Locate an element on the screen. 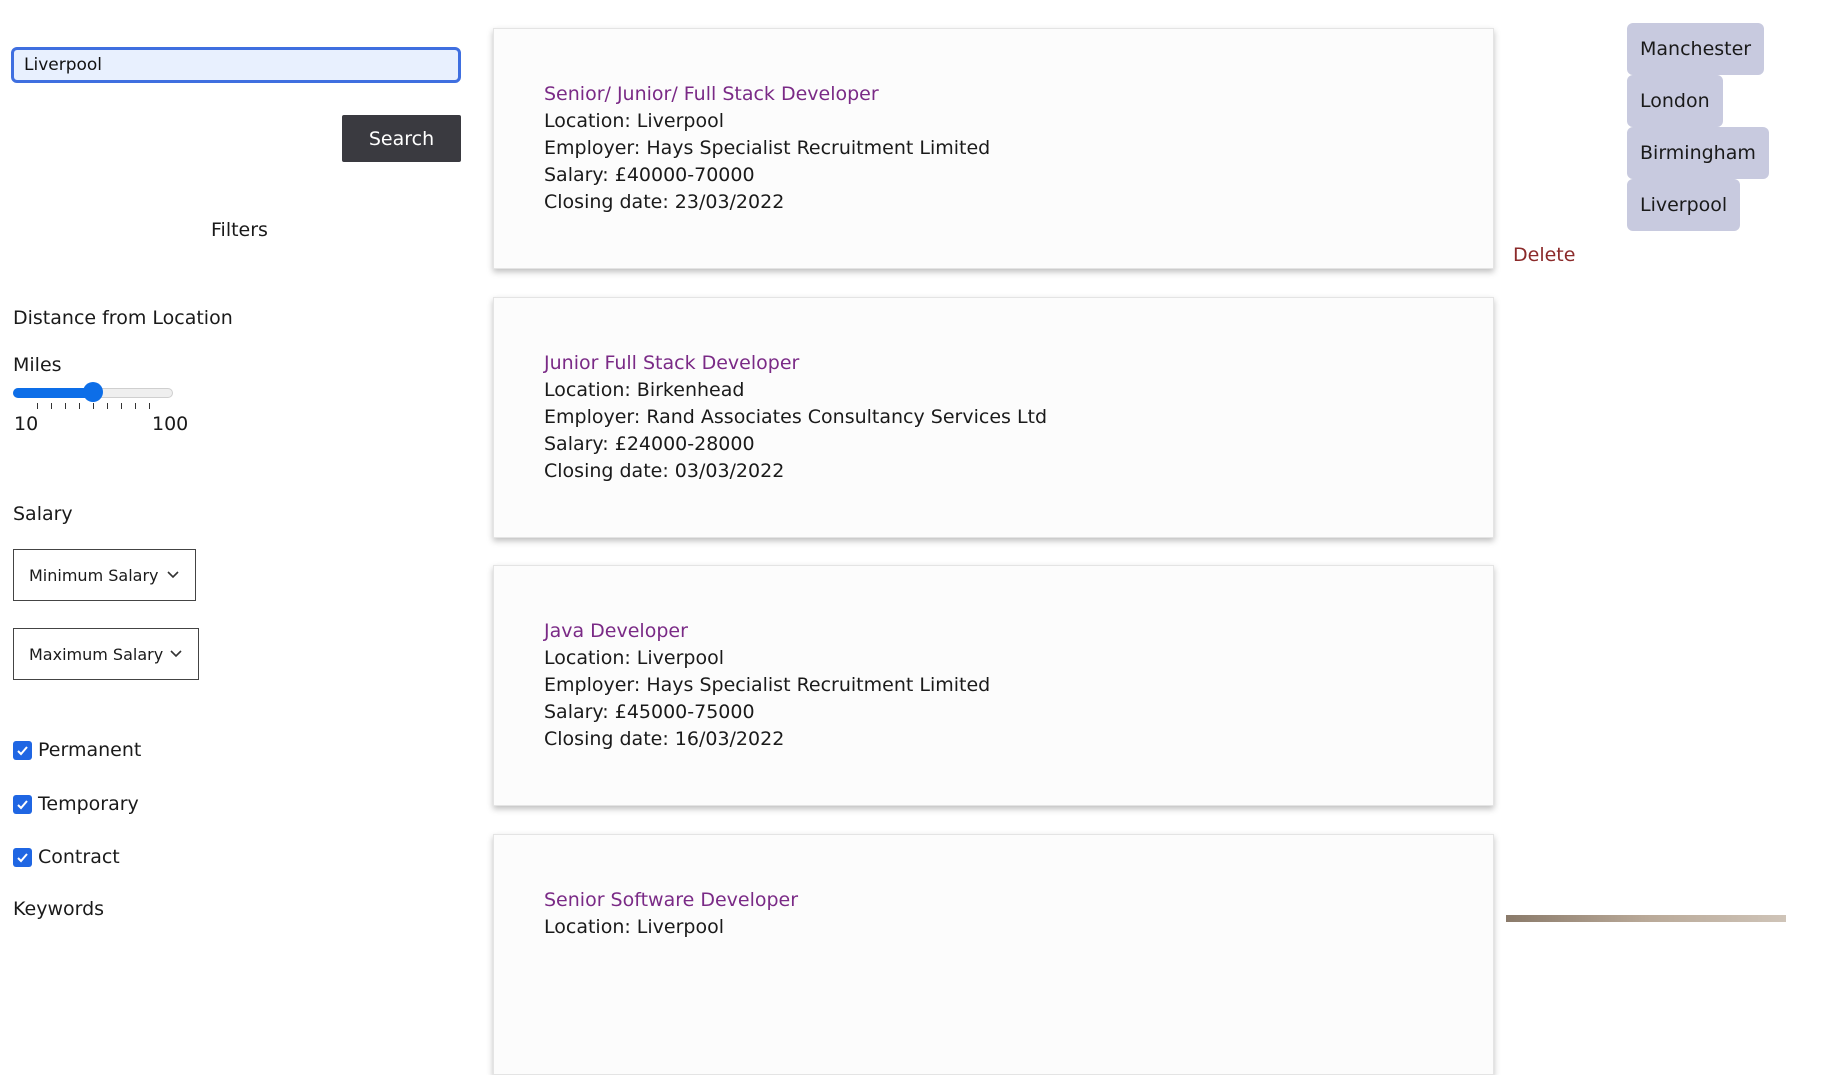 The height and width of the screenshot is (1075, 1833). distance-label: Distance from Location is located at coordinates (123, 318).